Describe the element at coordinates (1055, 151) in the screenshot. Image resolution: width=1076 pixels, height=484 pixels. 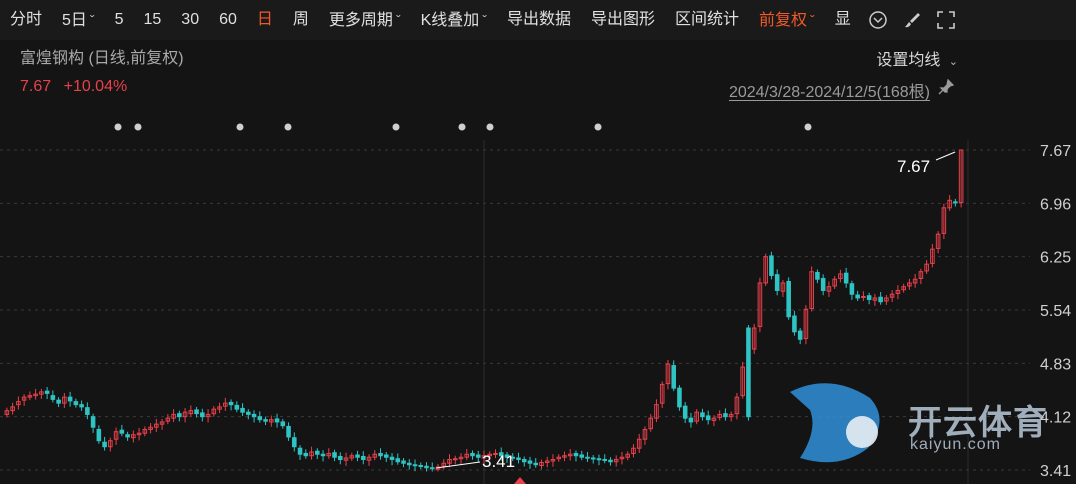
I see `y-tick-label: 7.67` at that location.